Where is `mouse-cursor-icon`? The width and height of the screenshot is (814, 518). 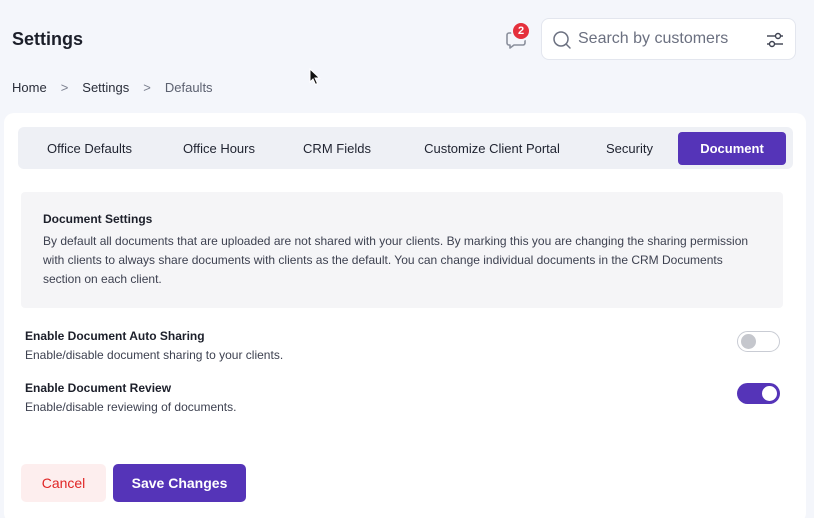
mouse-cursor-icon is located at coordinates (315, 77).